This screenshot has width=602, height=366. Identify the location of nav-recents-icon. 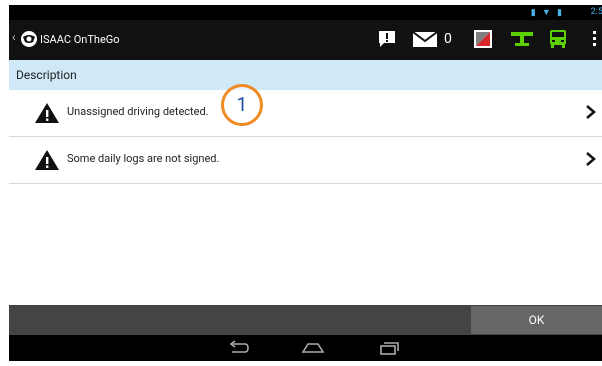
(388, 348).